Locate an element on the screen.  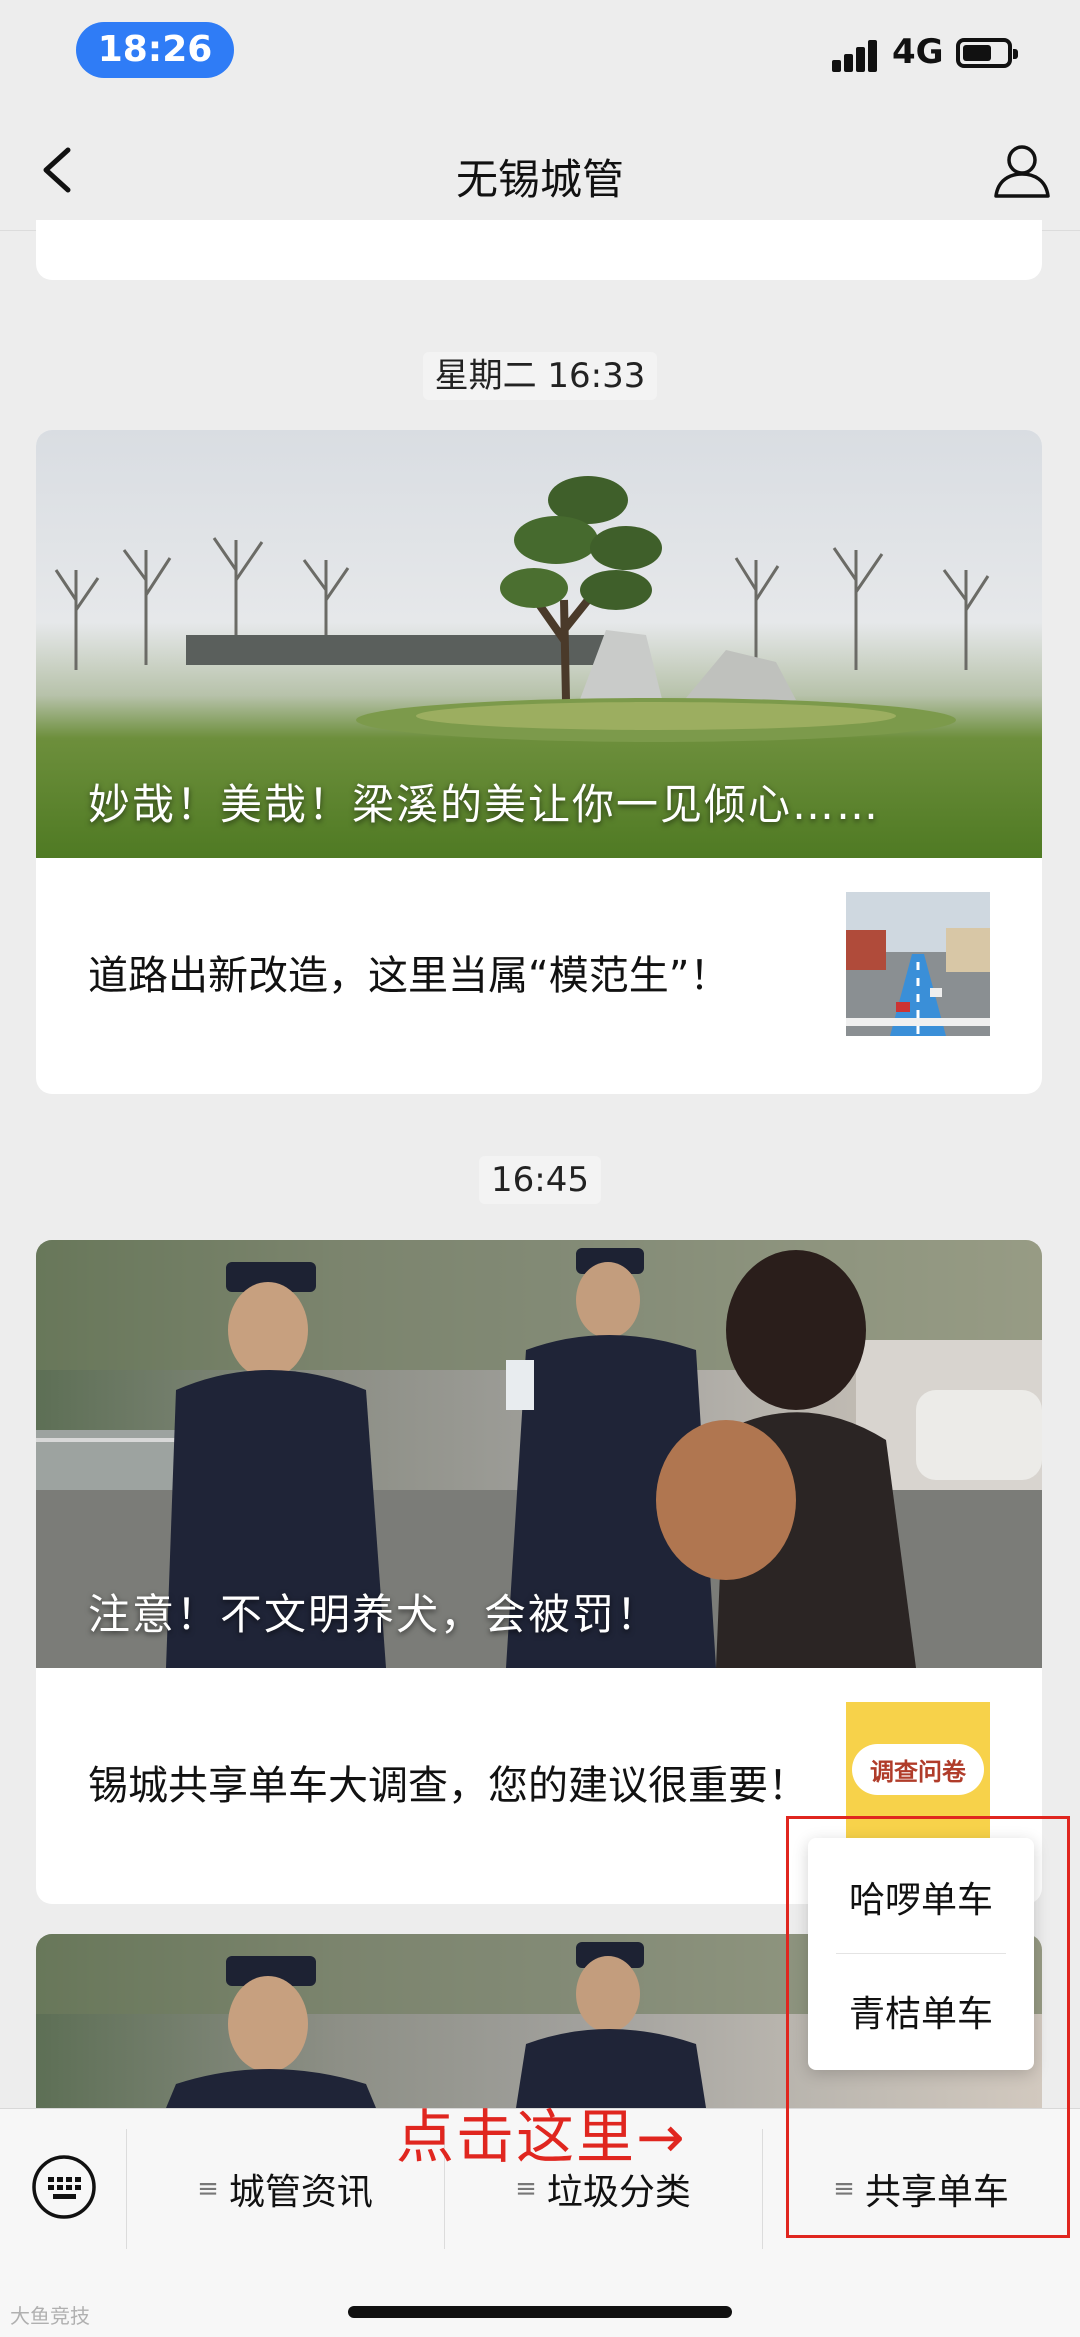
timestamp-label: 星期二 16:33 is located at coordinates (540, 376).